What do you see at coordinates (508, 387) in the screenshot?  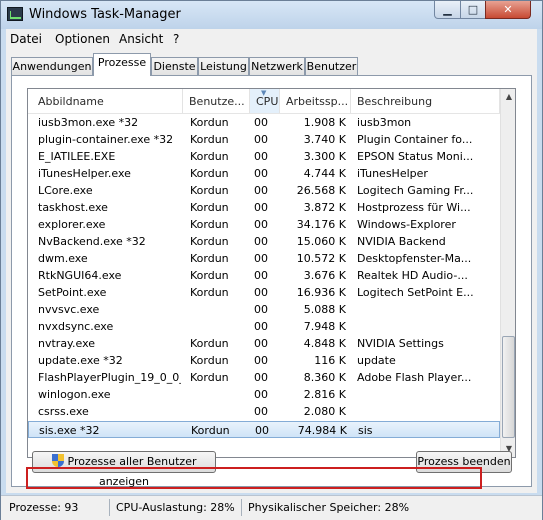 I see `scrollbar-thumb` at bounding box center [508, 387].